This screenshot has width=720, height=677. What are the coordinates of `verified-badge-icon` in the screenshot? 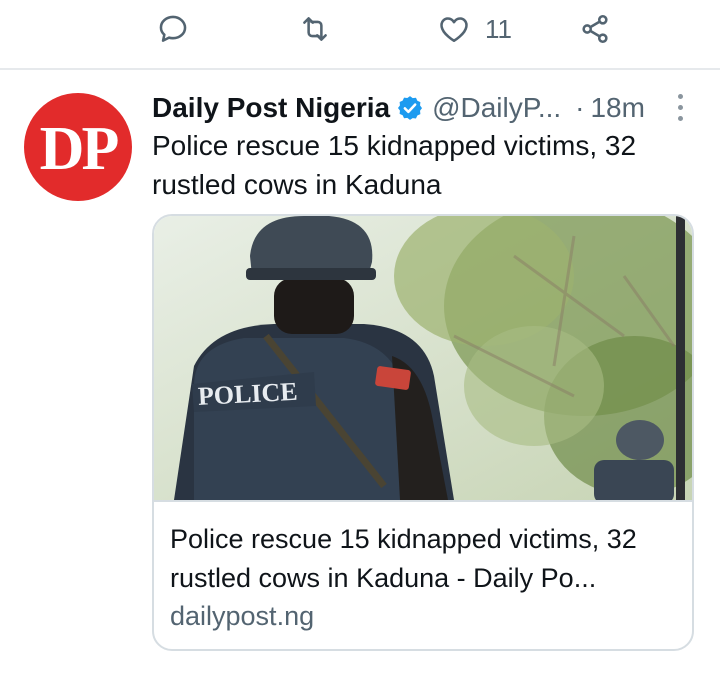 It's located at (410, 108).